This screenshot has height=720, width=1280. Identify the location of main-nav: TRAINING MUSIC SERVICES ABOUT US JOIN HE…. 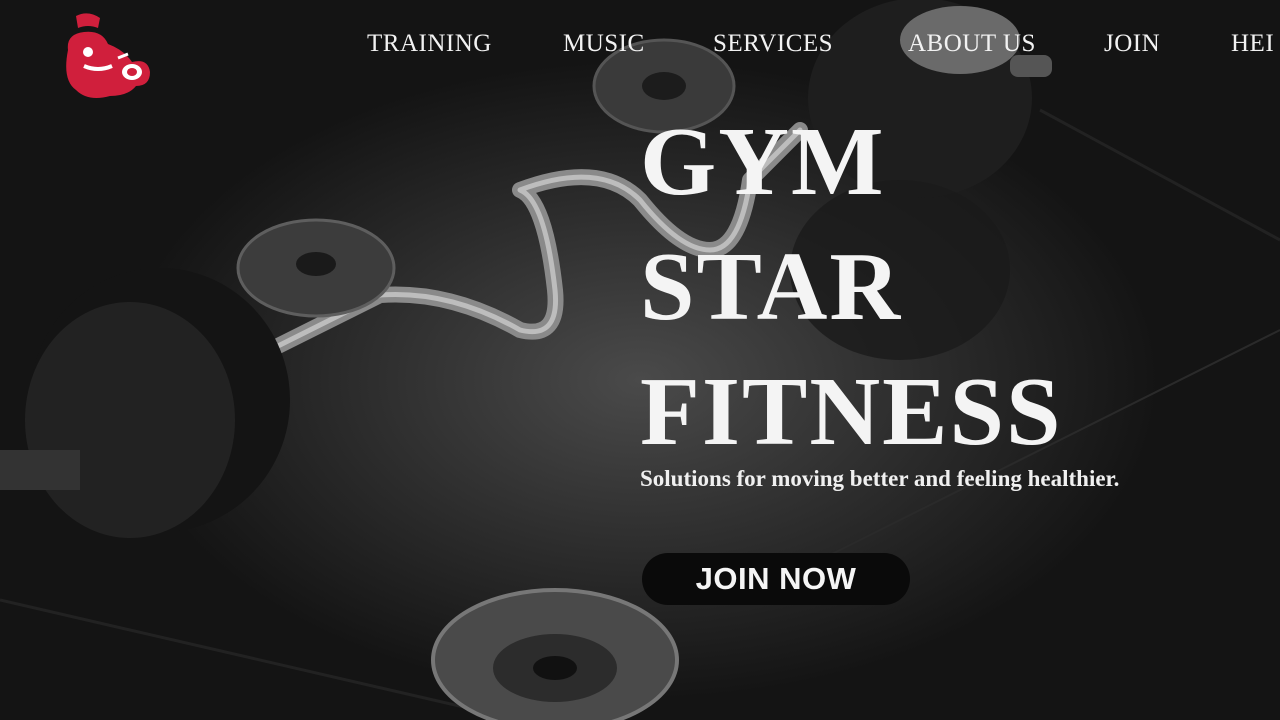
(640, 45).